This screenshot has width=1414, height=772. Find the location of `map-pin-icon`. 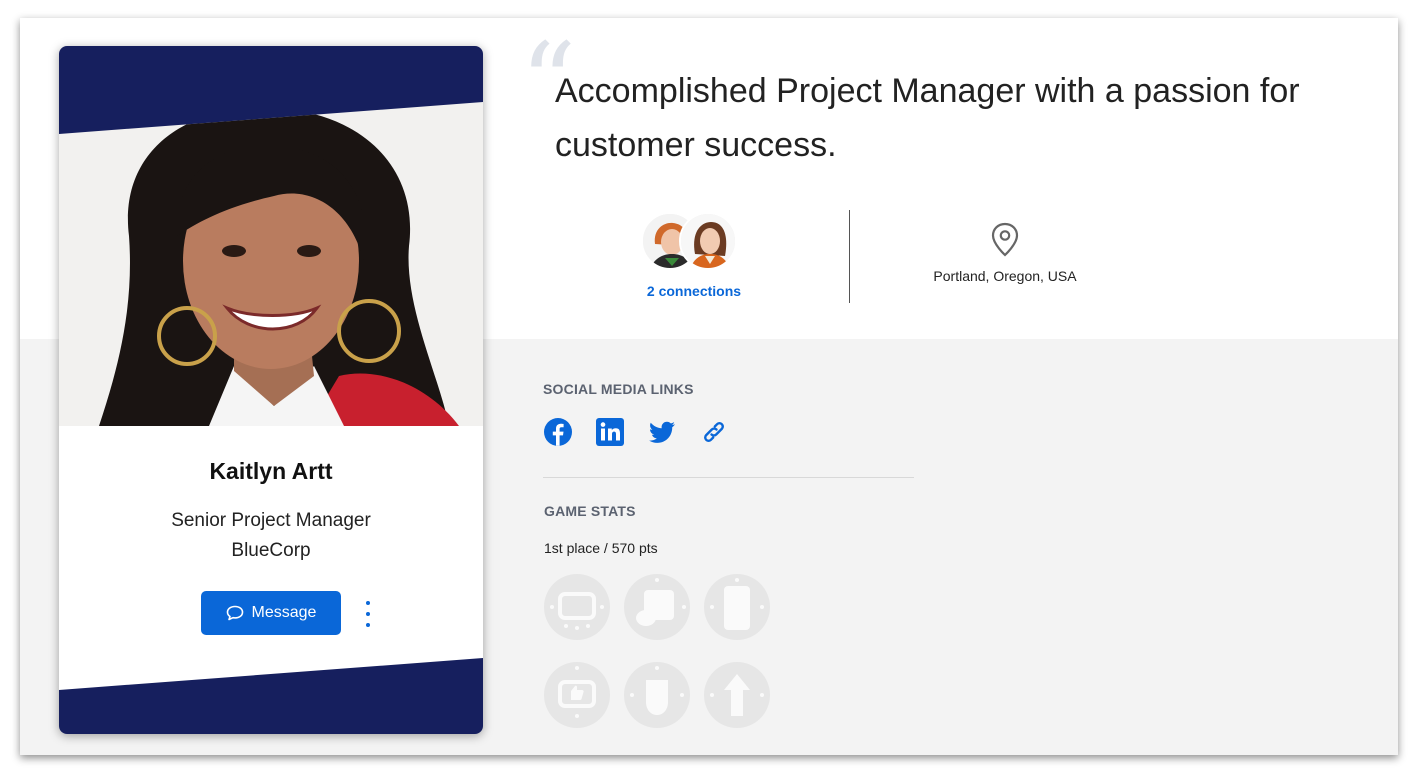

map-pin-icon is located at coordinates (1005, 239).